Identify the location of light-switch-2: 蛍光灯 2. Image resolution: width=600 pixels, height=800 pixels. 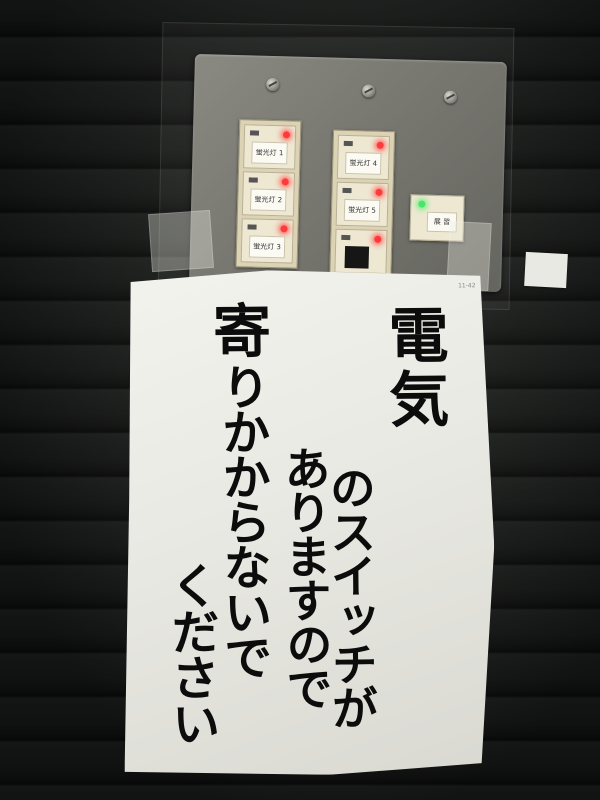
(268, 194).